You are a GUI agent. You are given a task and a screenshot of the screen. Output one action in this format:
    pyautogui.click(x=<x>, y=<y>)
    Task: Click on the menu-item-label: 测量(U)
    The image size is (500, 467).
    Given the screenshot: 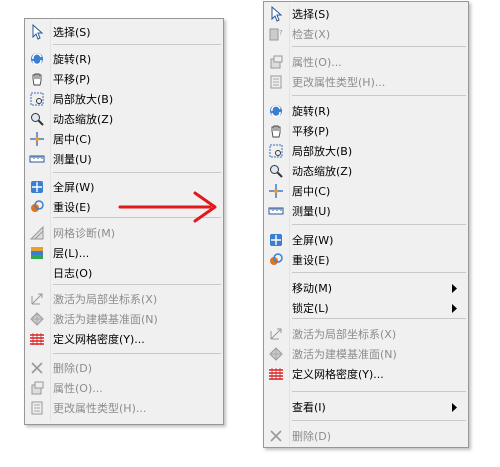 What is the action you would take?
    pyautogui.click(x=72, y=159)
    